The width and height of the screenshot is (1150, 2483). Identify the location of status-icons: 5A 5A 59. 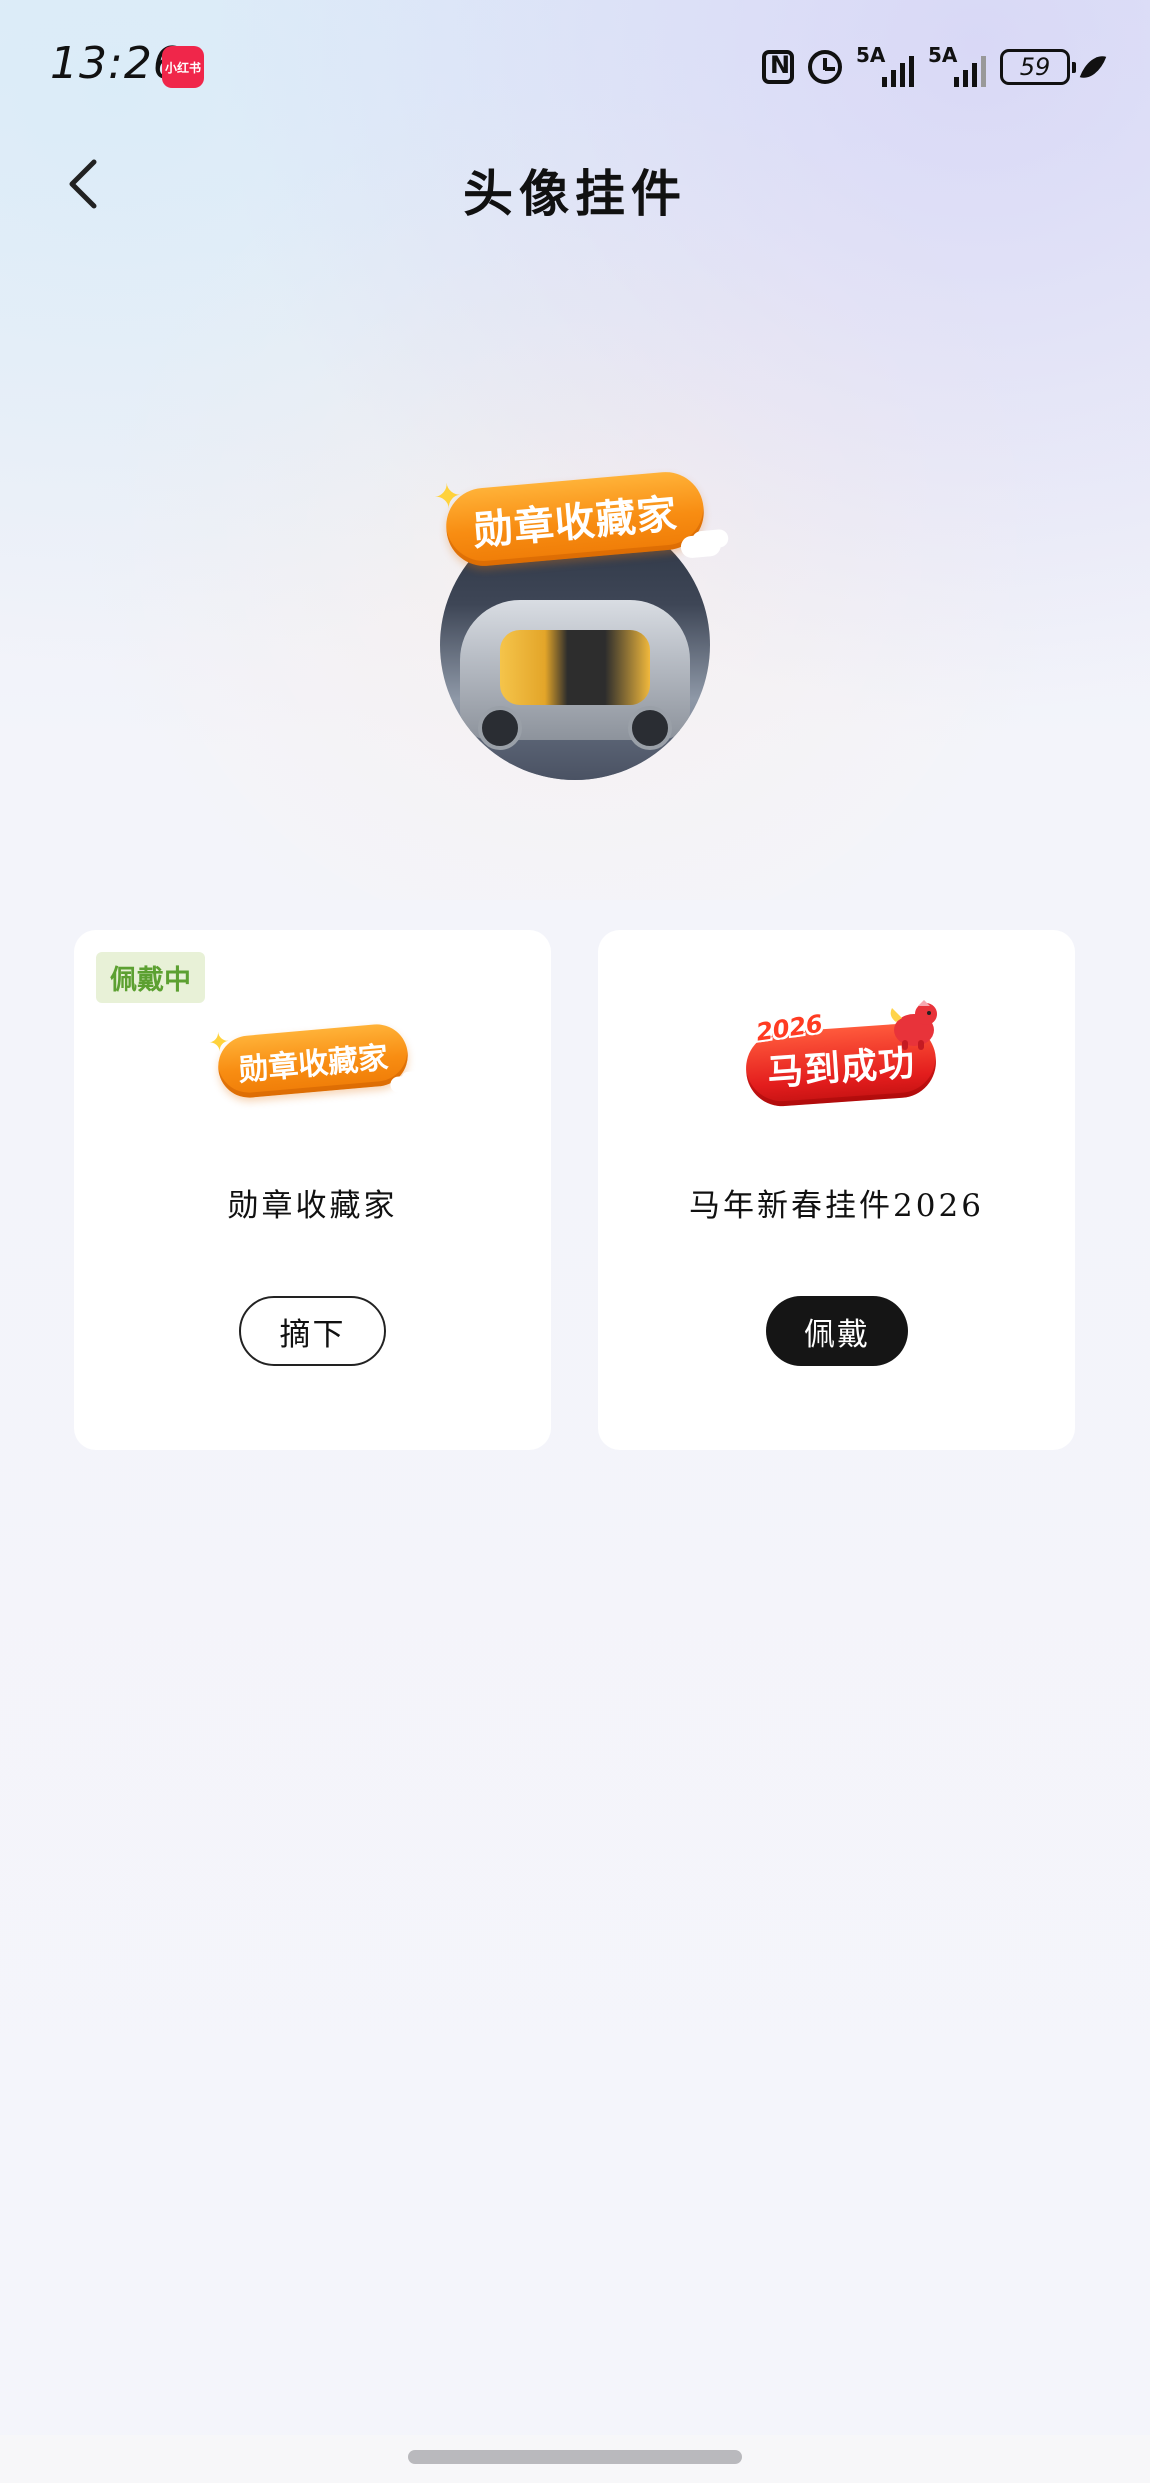
(934, 65).